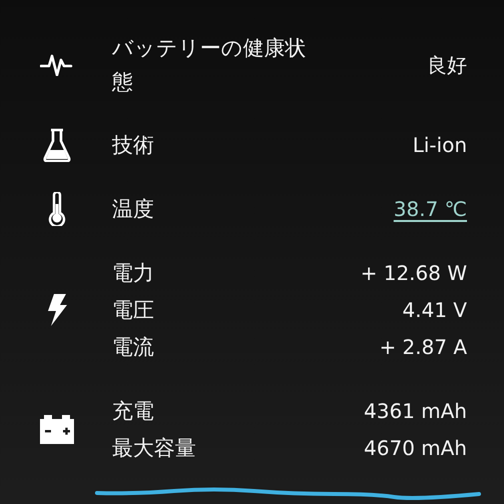 The image size is (504, 504). Describe the element at coordinates (209, 65) in the screenshot. I see `setting-label: バッテリーの健康状態` at that location.